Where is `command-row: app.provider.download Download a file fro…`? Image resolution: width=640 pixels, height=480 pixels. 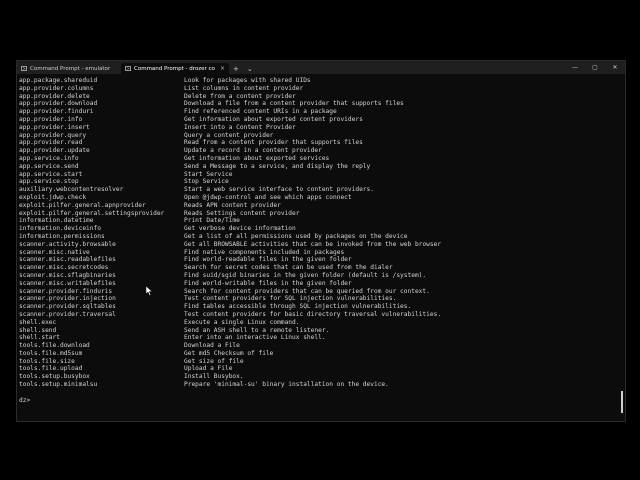 command-row: app.provider.download Download a file fro… is located at coordinates (322, 104).